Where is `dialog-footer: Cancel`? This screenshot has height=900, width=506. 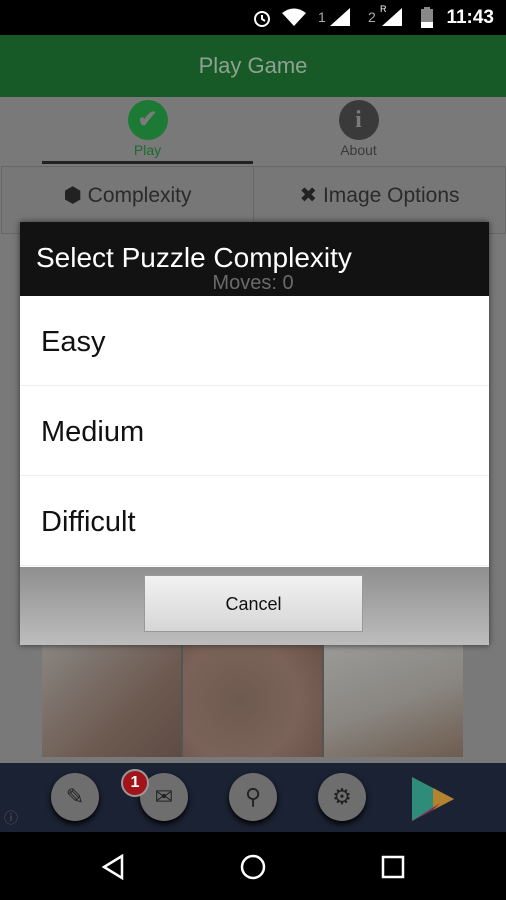 dialog-footer: Cancel is located at coordinates (254, 606).